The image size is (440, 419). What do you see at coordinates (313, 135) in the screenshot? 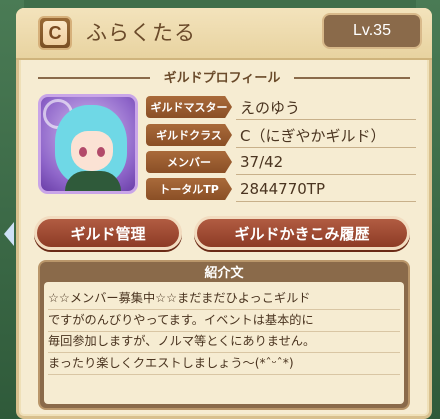
I see `guild-class-value: C（にぎやかギルド）` at bounding box center [313, 135].